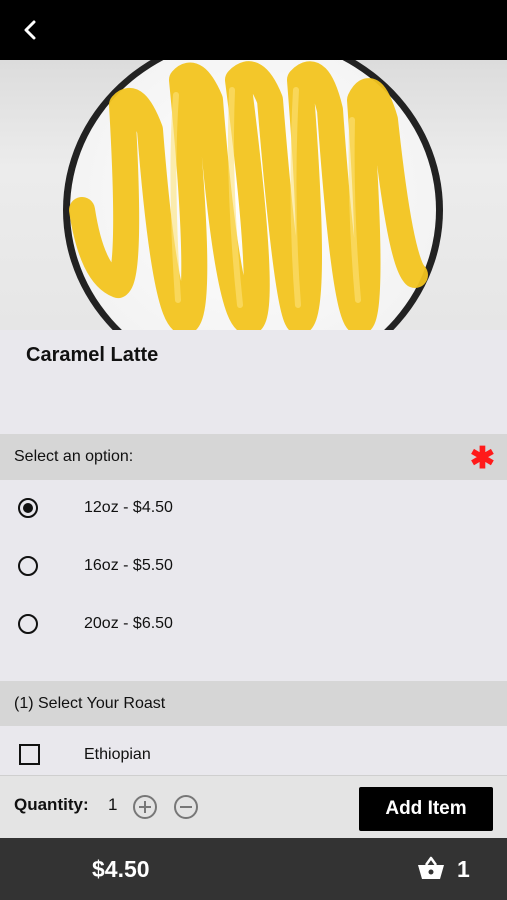 This screenshot has width=507, height=900. I want to click on increase-quantity-button, so click(145, 807).